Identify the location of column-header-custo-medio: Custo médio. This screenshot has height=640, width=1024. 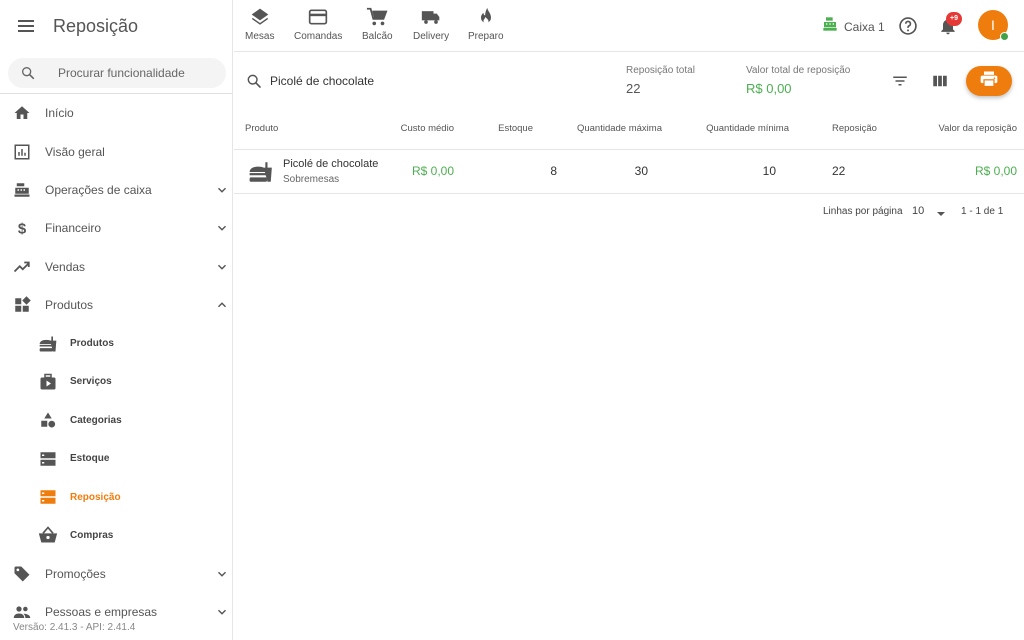
(427, 128).